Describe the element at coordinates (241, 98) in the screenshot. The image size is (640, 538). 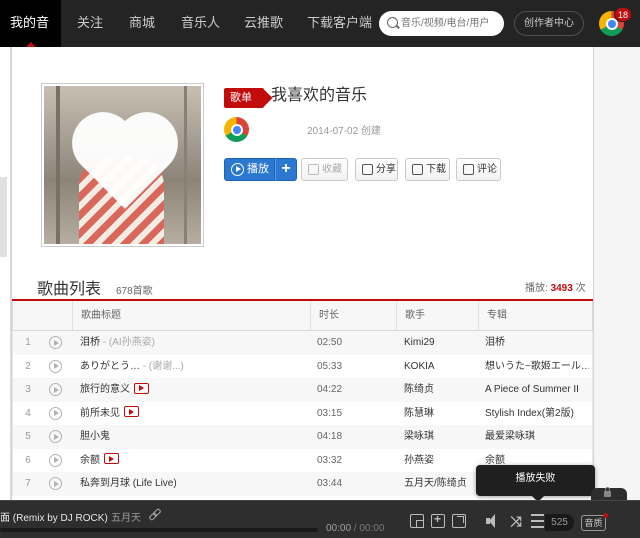
I see `playlist-tag-label: 歌单` at that location.